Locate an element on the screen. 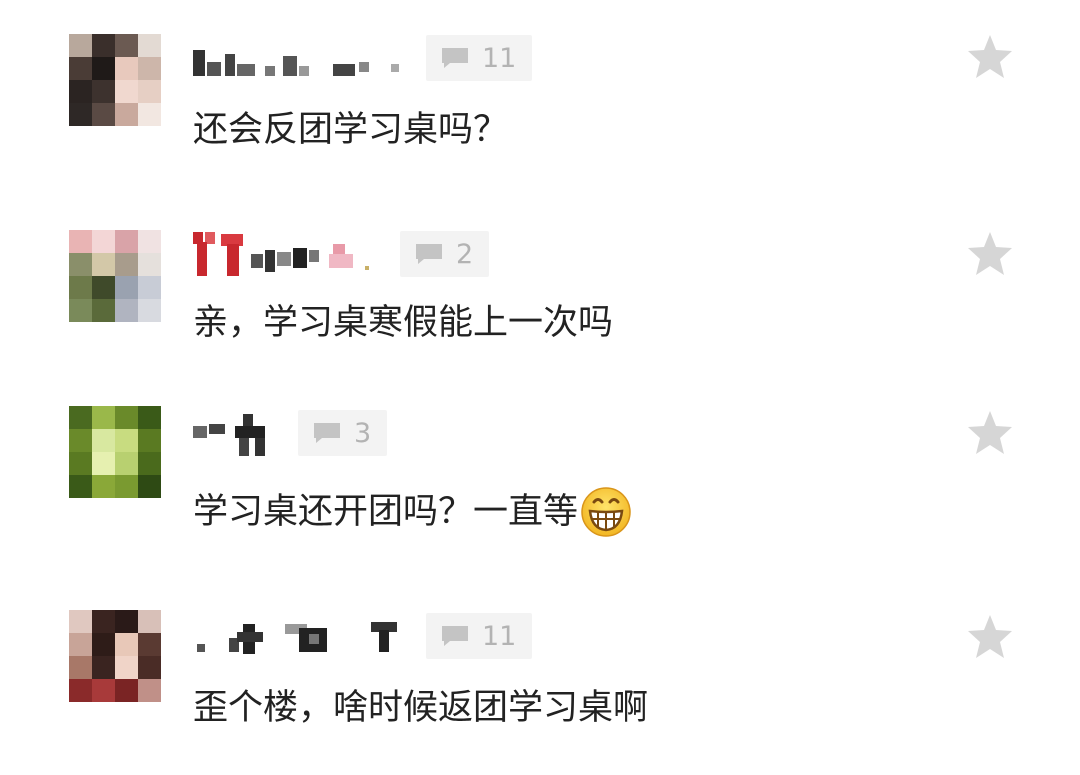 The image size is (1080, 775). grinning-face-emoji-icon is located at coordinates (606, 512).